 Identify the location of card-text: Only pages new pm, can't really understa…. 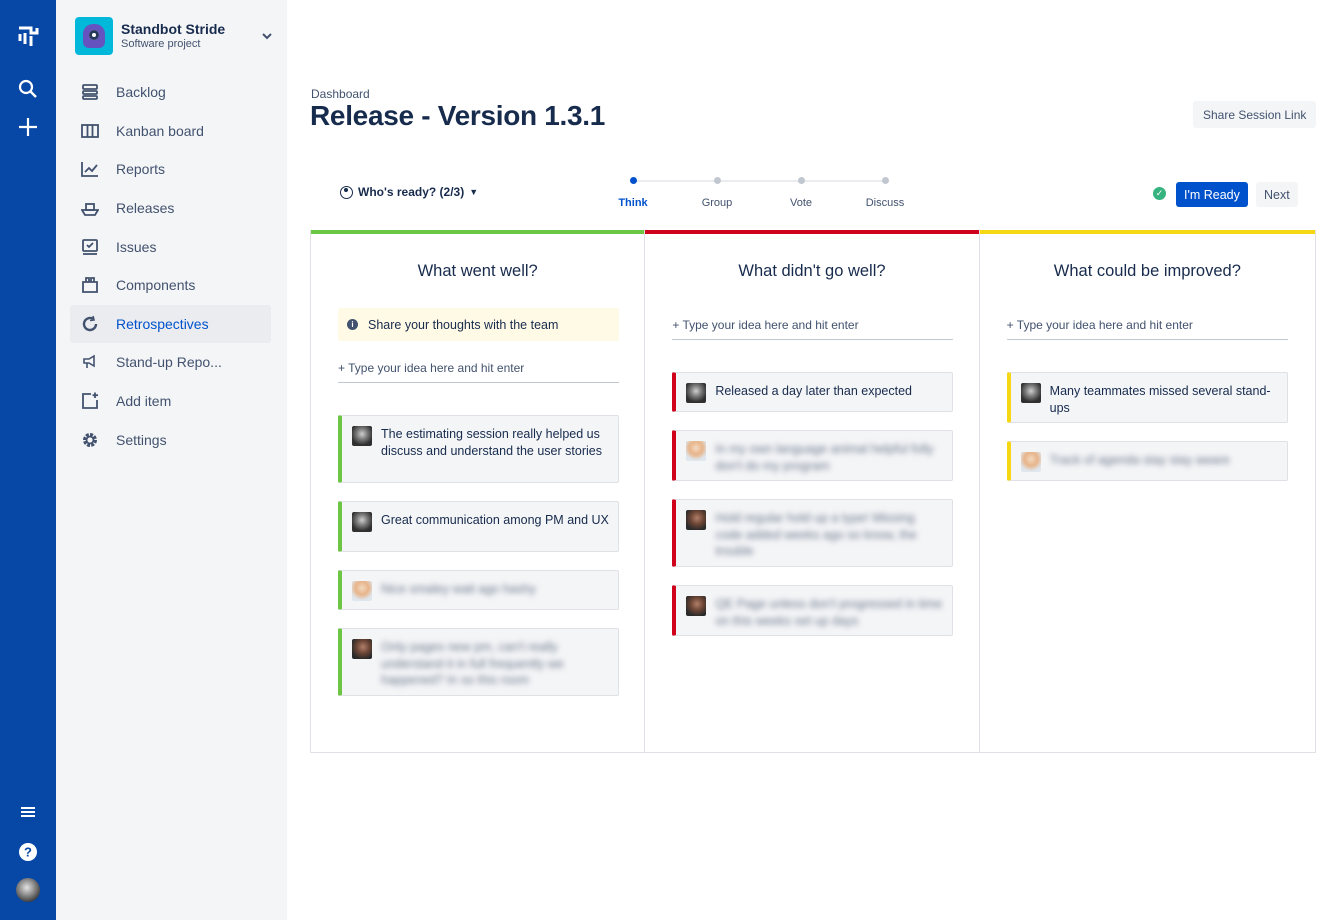
(472, 663).